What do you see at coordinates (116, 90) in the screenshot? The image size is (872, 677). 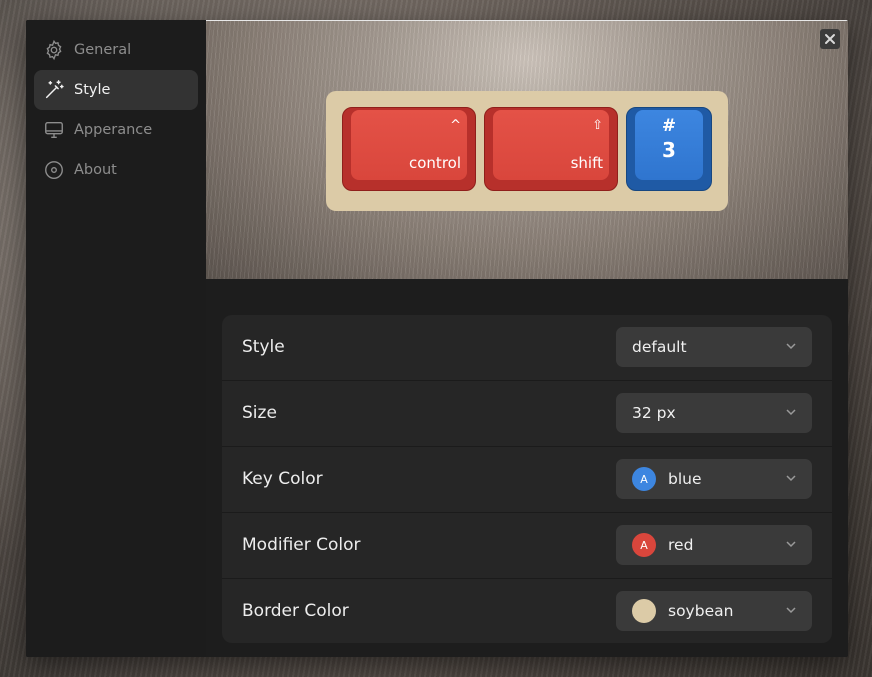 I see `sidebar-item-style: Style` at bounding box center [116, 90].